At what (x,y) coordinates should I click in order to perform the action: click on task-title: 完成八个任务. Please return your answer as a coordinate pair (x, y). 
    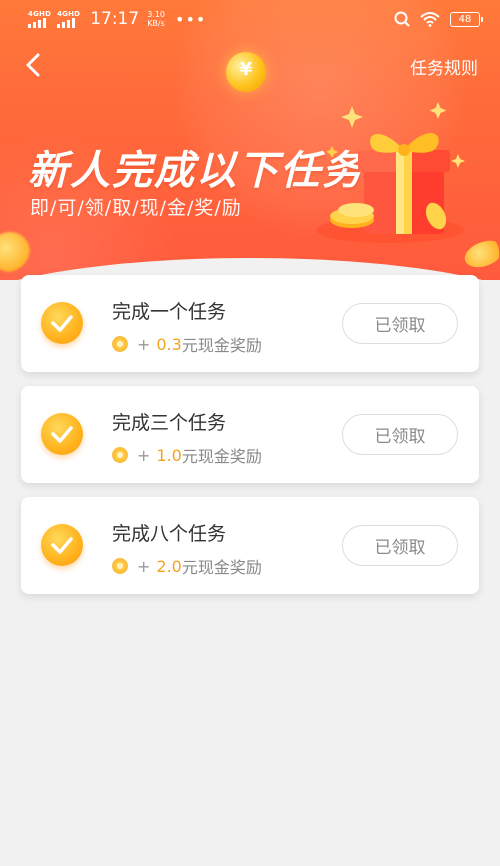
    Looking at the image, I should click on (169, 534).